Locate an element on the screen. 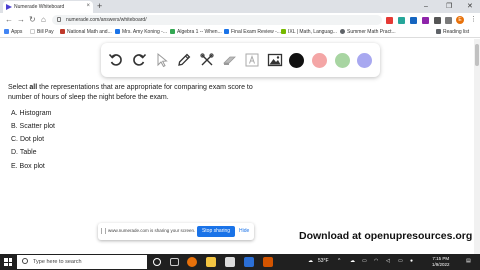 This screenshot has width=480, height=270. eraser-icon is located at coordinates (230, 60).